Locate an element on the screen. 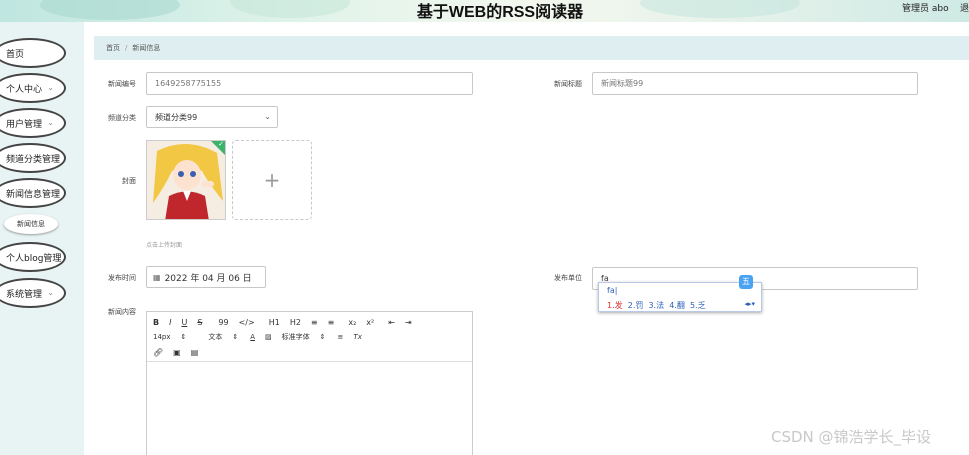 This screenshot has height=455, width=969. page-title: 基于WEB的RSS阅读器 is located at coordinates (500, 12).